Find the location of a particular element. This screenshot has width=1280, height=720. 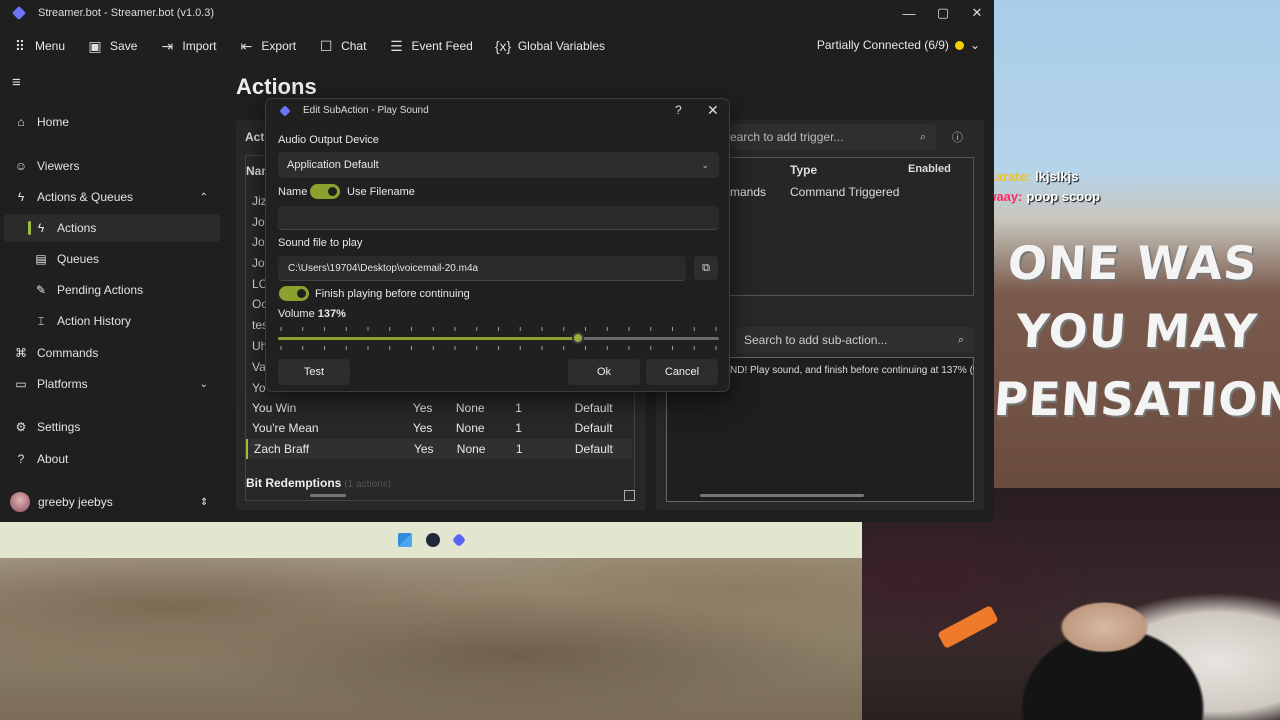

hamburger-icon: ≡ is located at coordinates (16, 82).